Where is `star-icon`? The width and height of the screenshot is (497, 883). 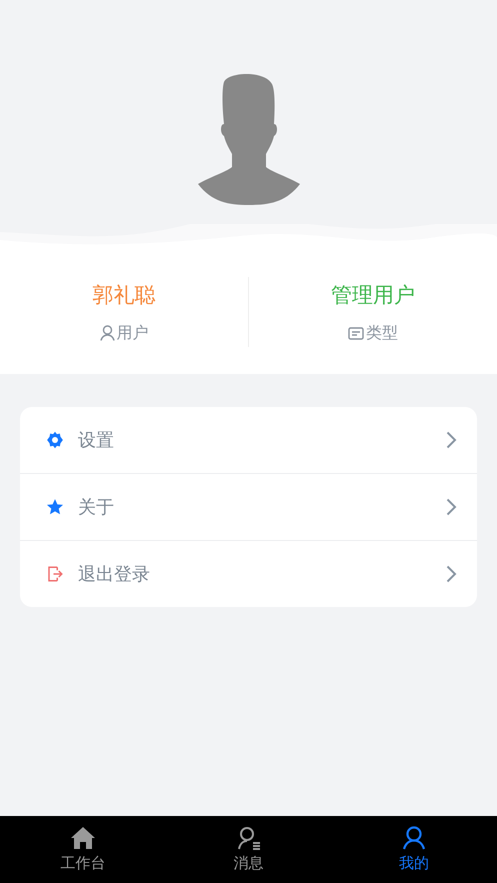
star-icon is located at coordinates (55, 507).